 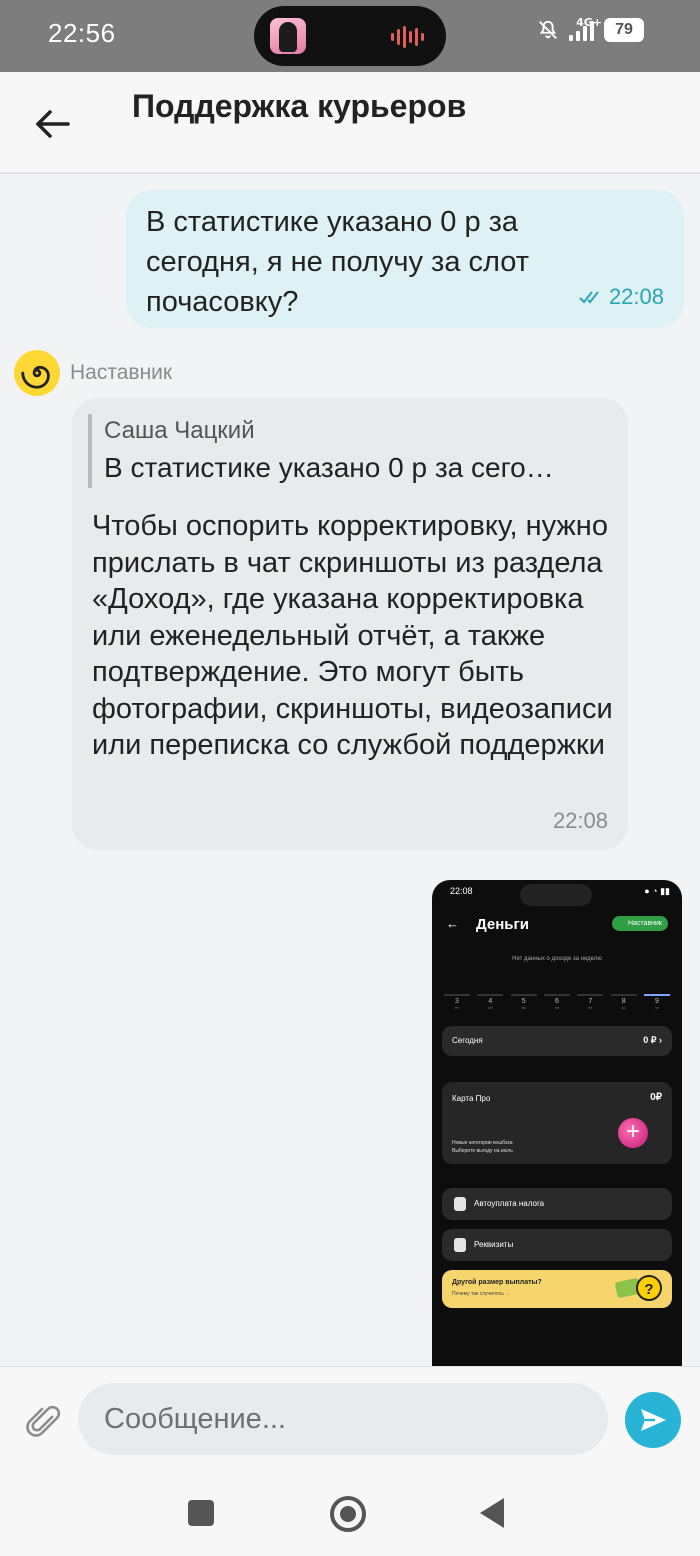 I want to click on image-day: 3 пт, so click(x=457, y=1002).